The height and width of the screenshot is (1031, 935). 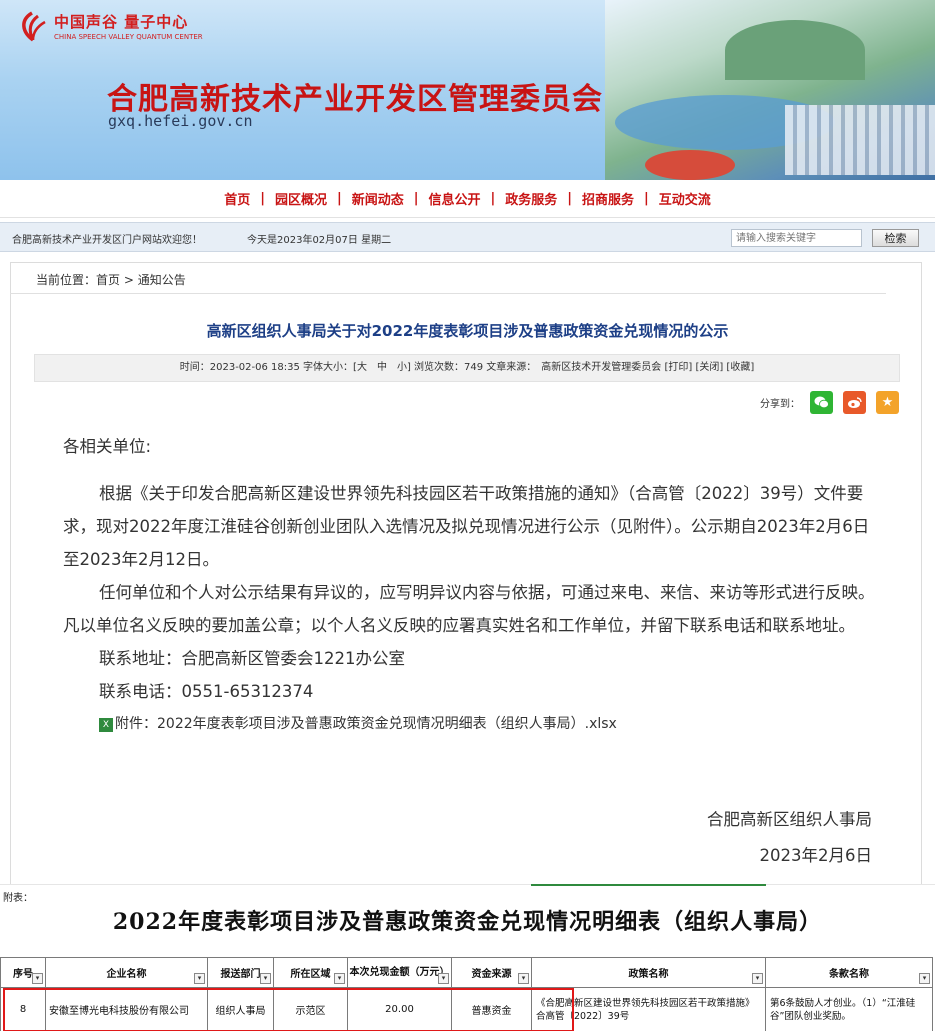 What do you see at coordinates (206, 691) in the screenshot?
I see `contact-phone: 联系电话：0551-65312374` at bounding box center [206, 691].